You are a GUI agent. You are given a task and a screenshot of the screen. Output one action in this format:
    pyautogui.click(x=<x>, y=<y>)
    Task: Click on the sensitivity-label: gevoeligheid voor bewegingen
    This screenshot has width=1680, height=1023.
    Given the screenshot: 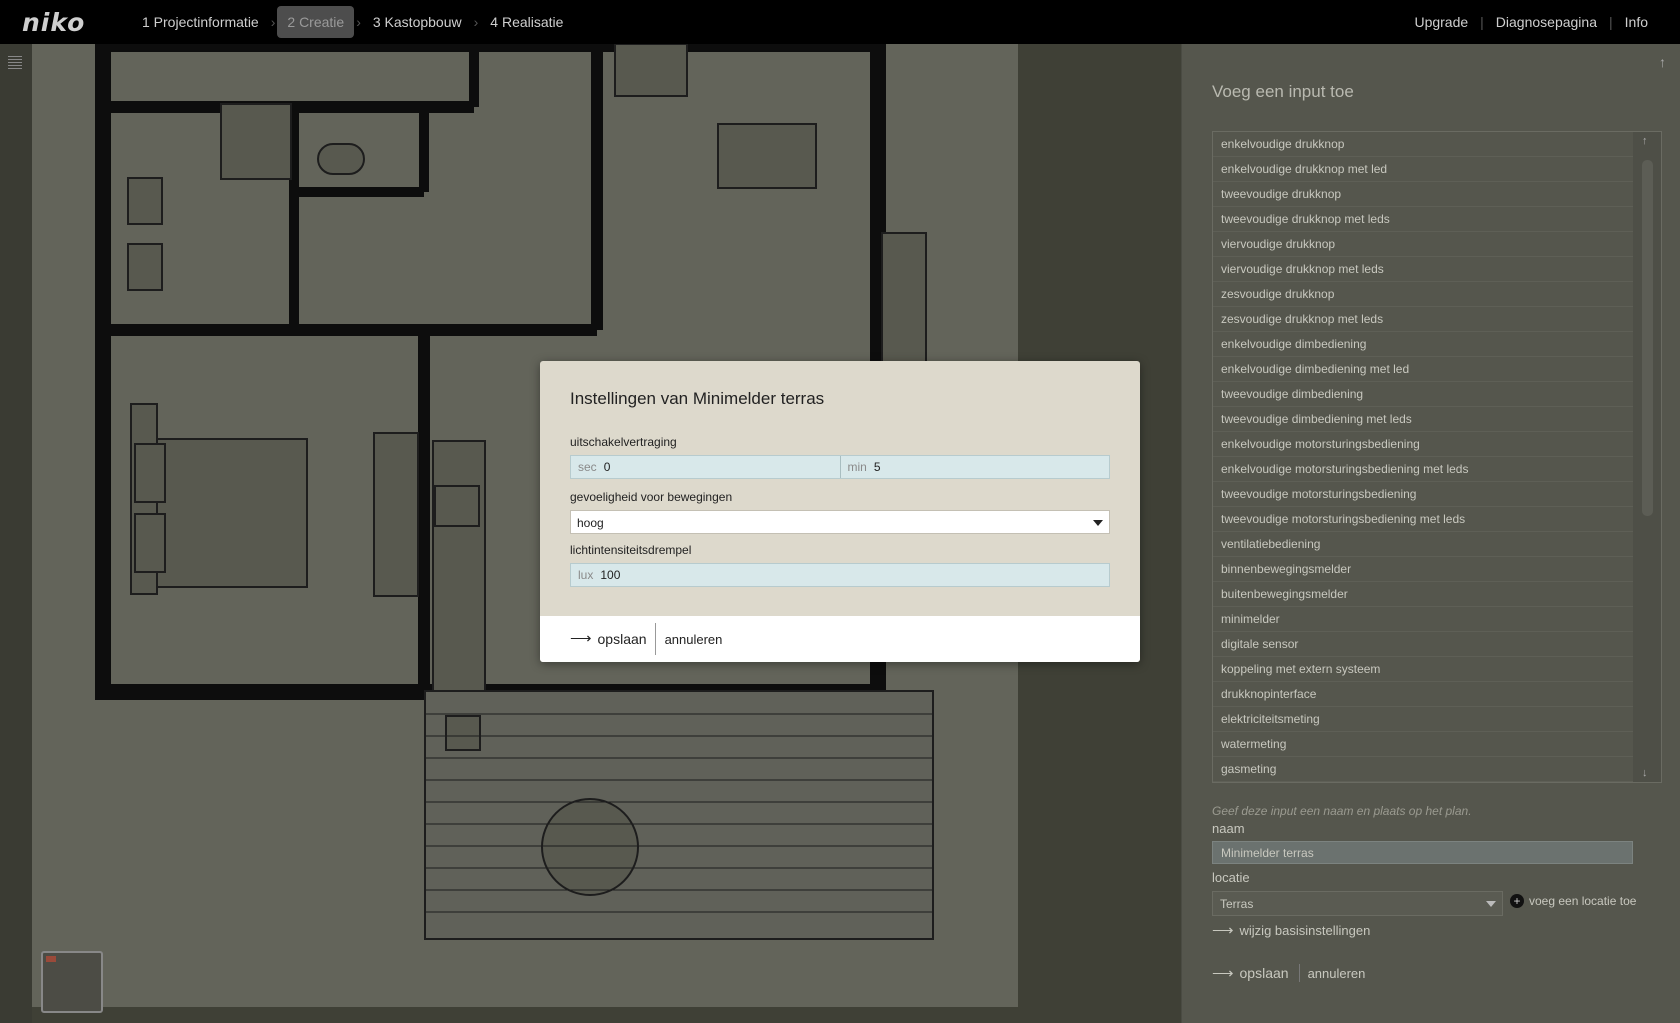 What is the action you would take?
    pyautogui.click(x=651, y=497)
    